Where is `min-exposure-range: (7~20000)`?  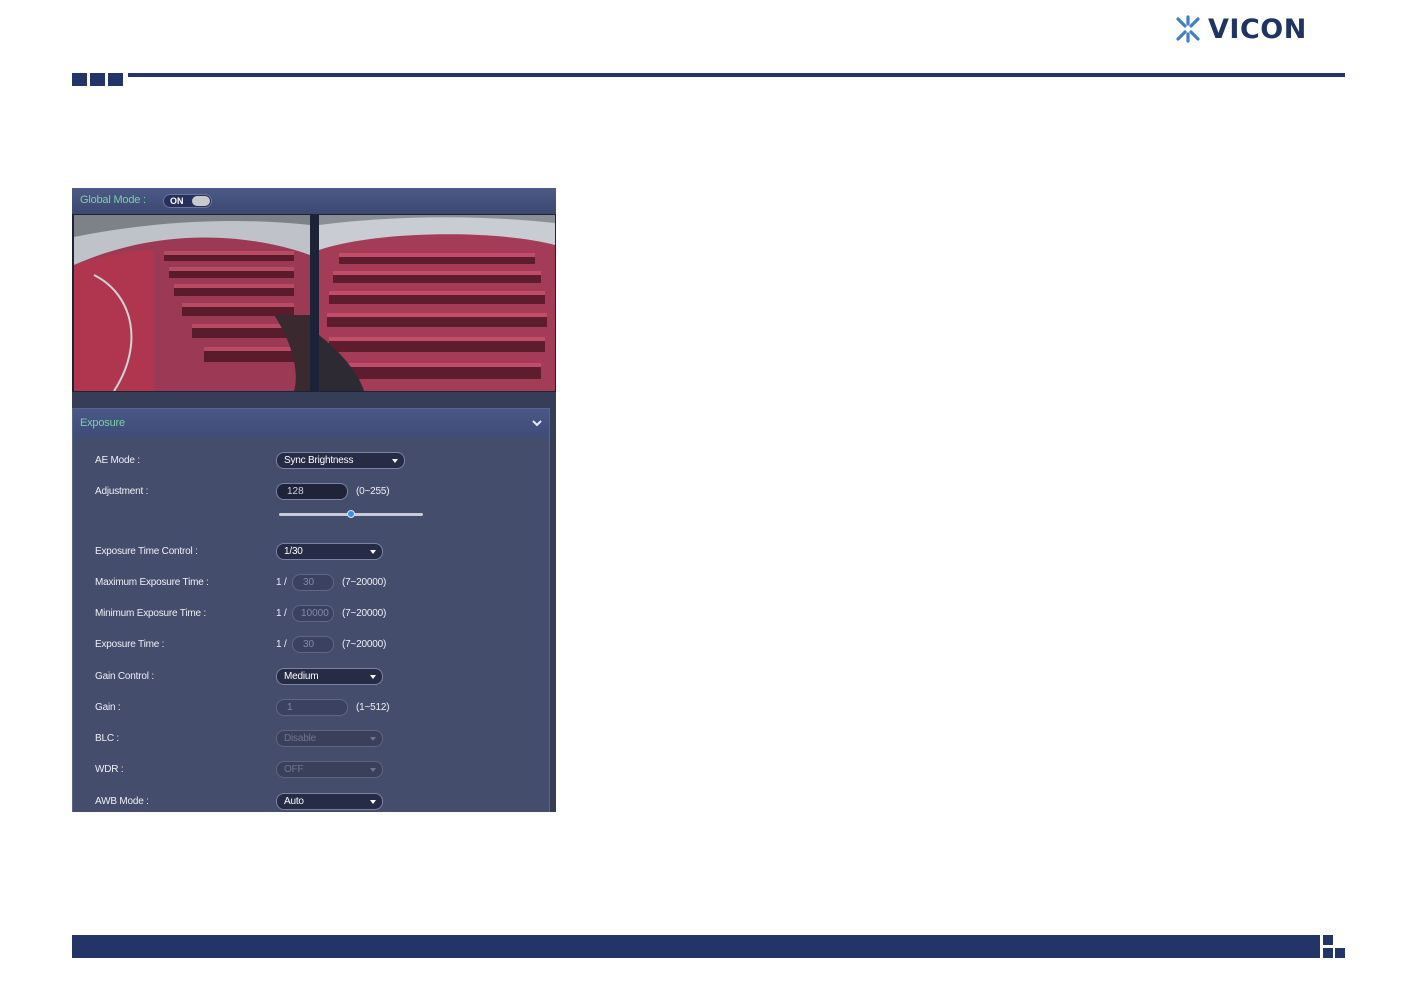
min-exposure-range: (7~20000) is located at coordinates (364, 613).